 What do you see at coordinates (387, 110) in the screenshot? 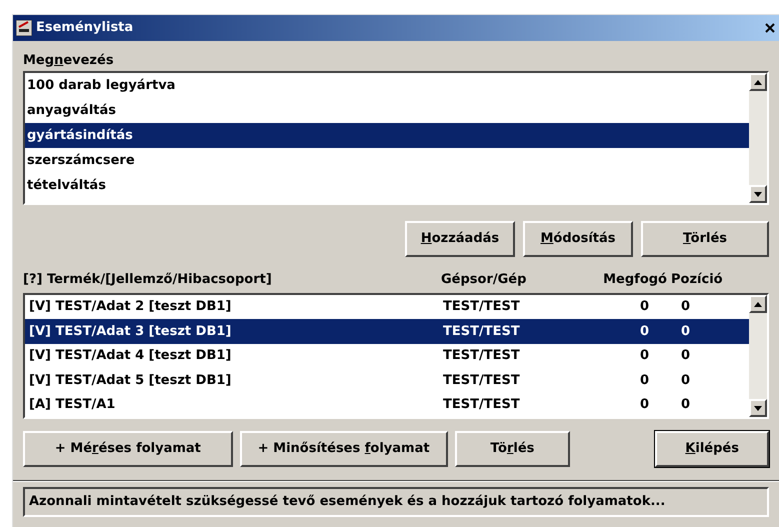
I see `list-item: anyagváltás` at bounding box center [387, 110].